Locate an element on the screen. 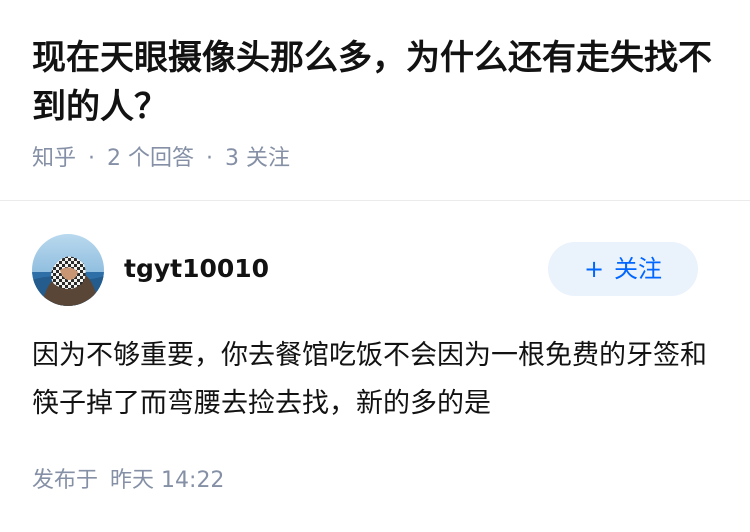  source-label: 知乎 is located at coordinates (54, 158).